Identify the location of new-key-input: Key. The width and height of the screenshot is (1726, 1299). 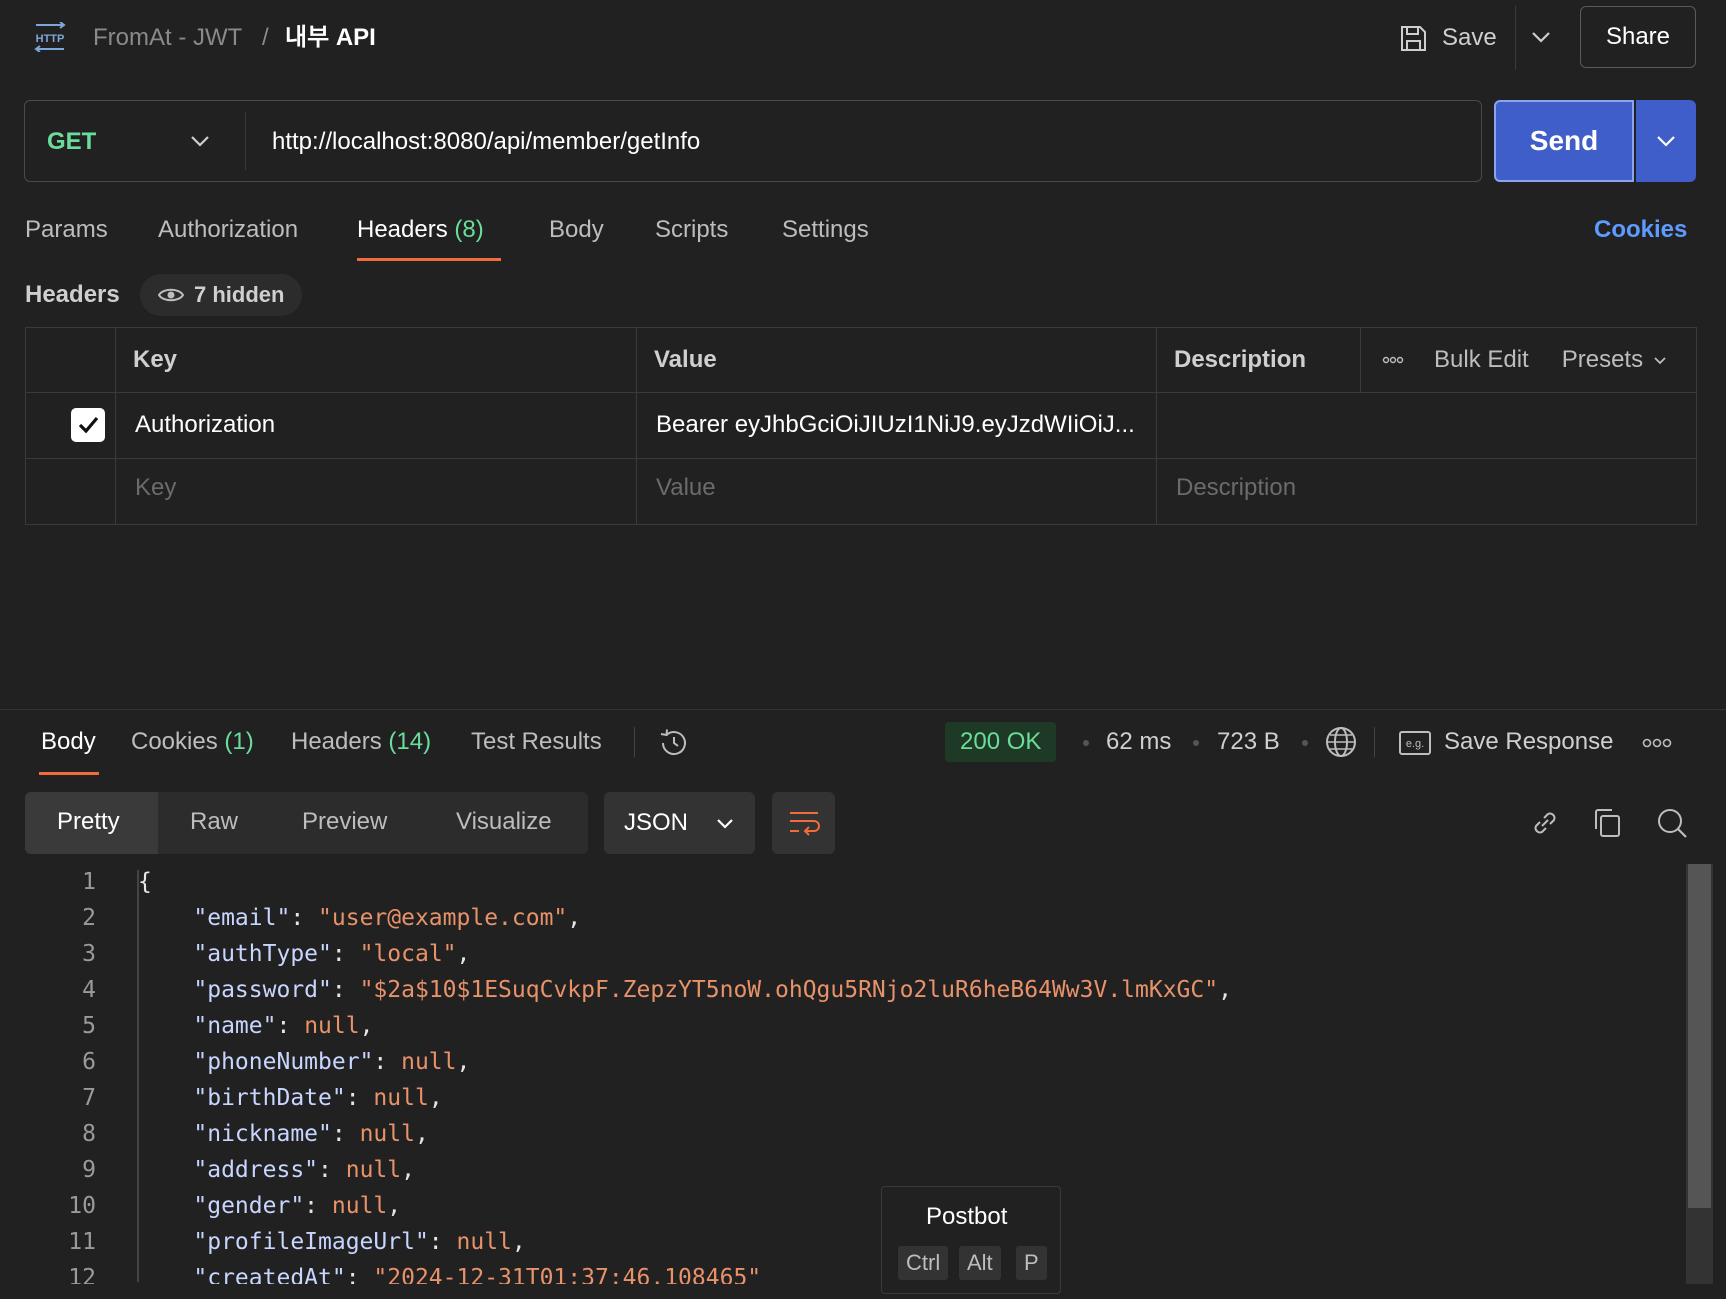
(155, 488).